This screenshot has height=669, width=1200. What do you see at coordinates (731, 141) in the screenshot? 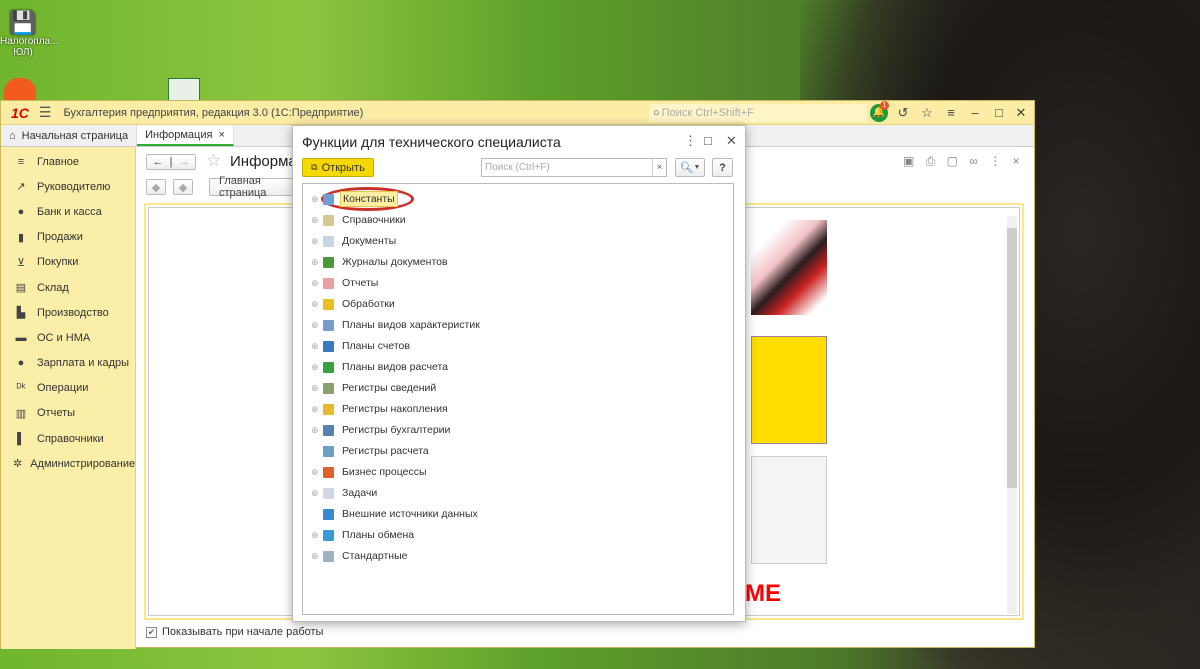
I see `dialog-close-button: ✕` at bounding box center [731, 141].